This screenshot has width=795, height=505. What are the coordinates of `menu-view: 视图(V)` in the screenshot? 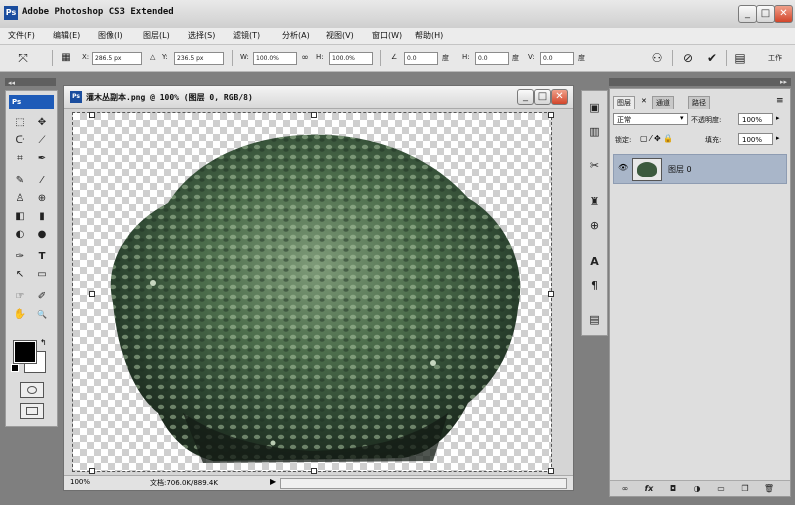 It's located at (340, 35).